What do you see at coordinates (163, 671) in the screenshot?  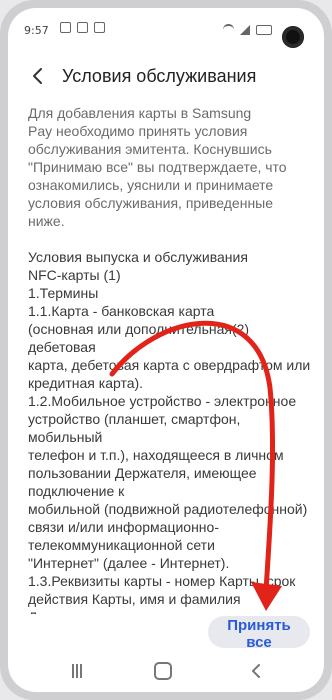 I see `home-icon` at bounding box center [163, 671].